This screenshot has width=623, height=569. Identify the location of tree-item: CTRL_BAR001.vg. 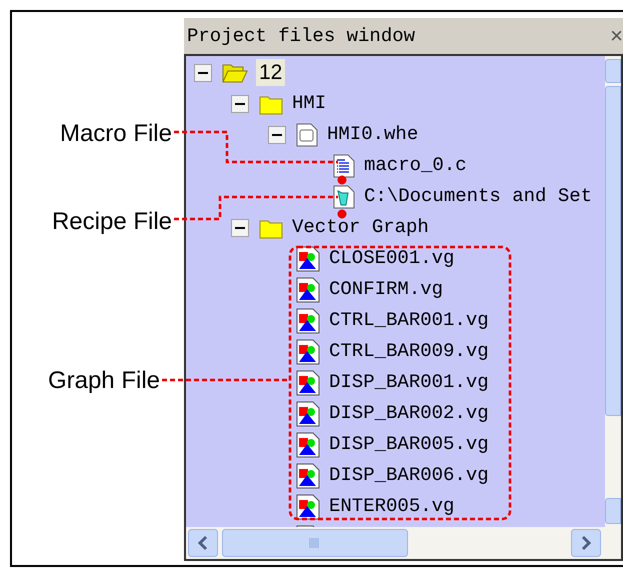
(409, 320).